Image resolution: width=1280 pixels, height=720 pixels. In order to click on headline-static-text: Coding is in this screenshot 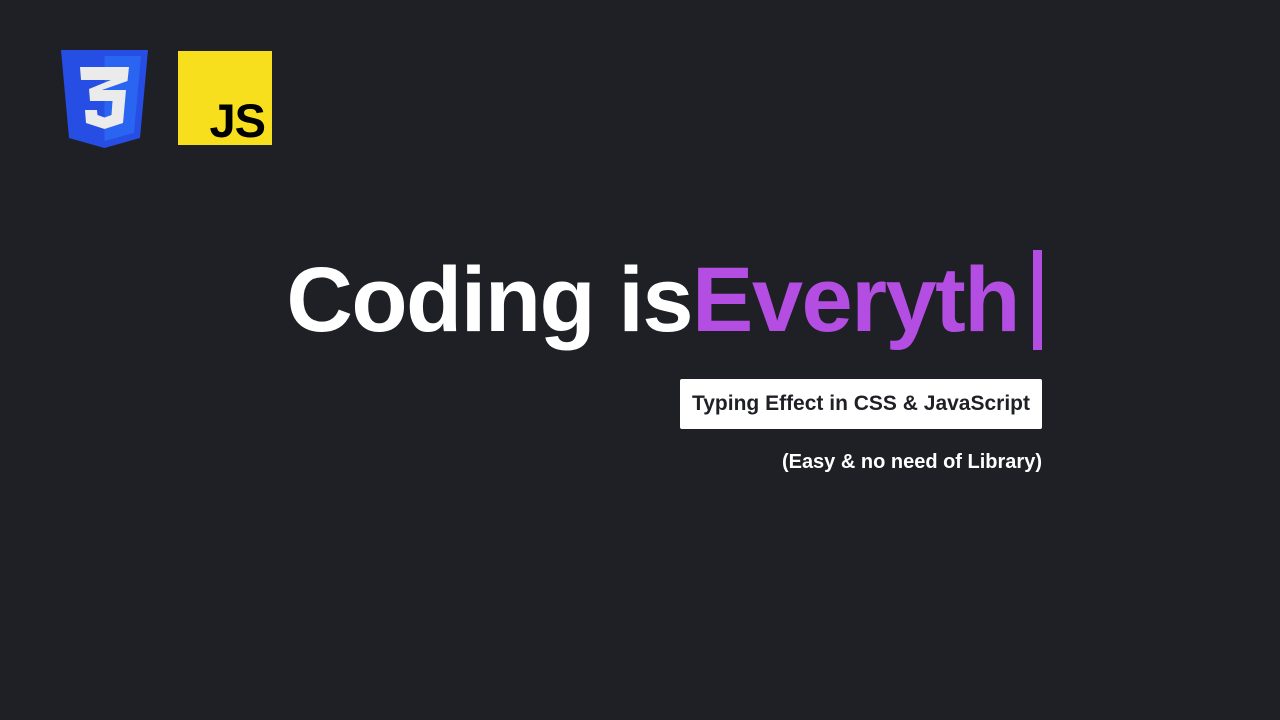, I will do `click(489, 299)`.